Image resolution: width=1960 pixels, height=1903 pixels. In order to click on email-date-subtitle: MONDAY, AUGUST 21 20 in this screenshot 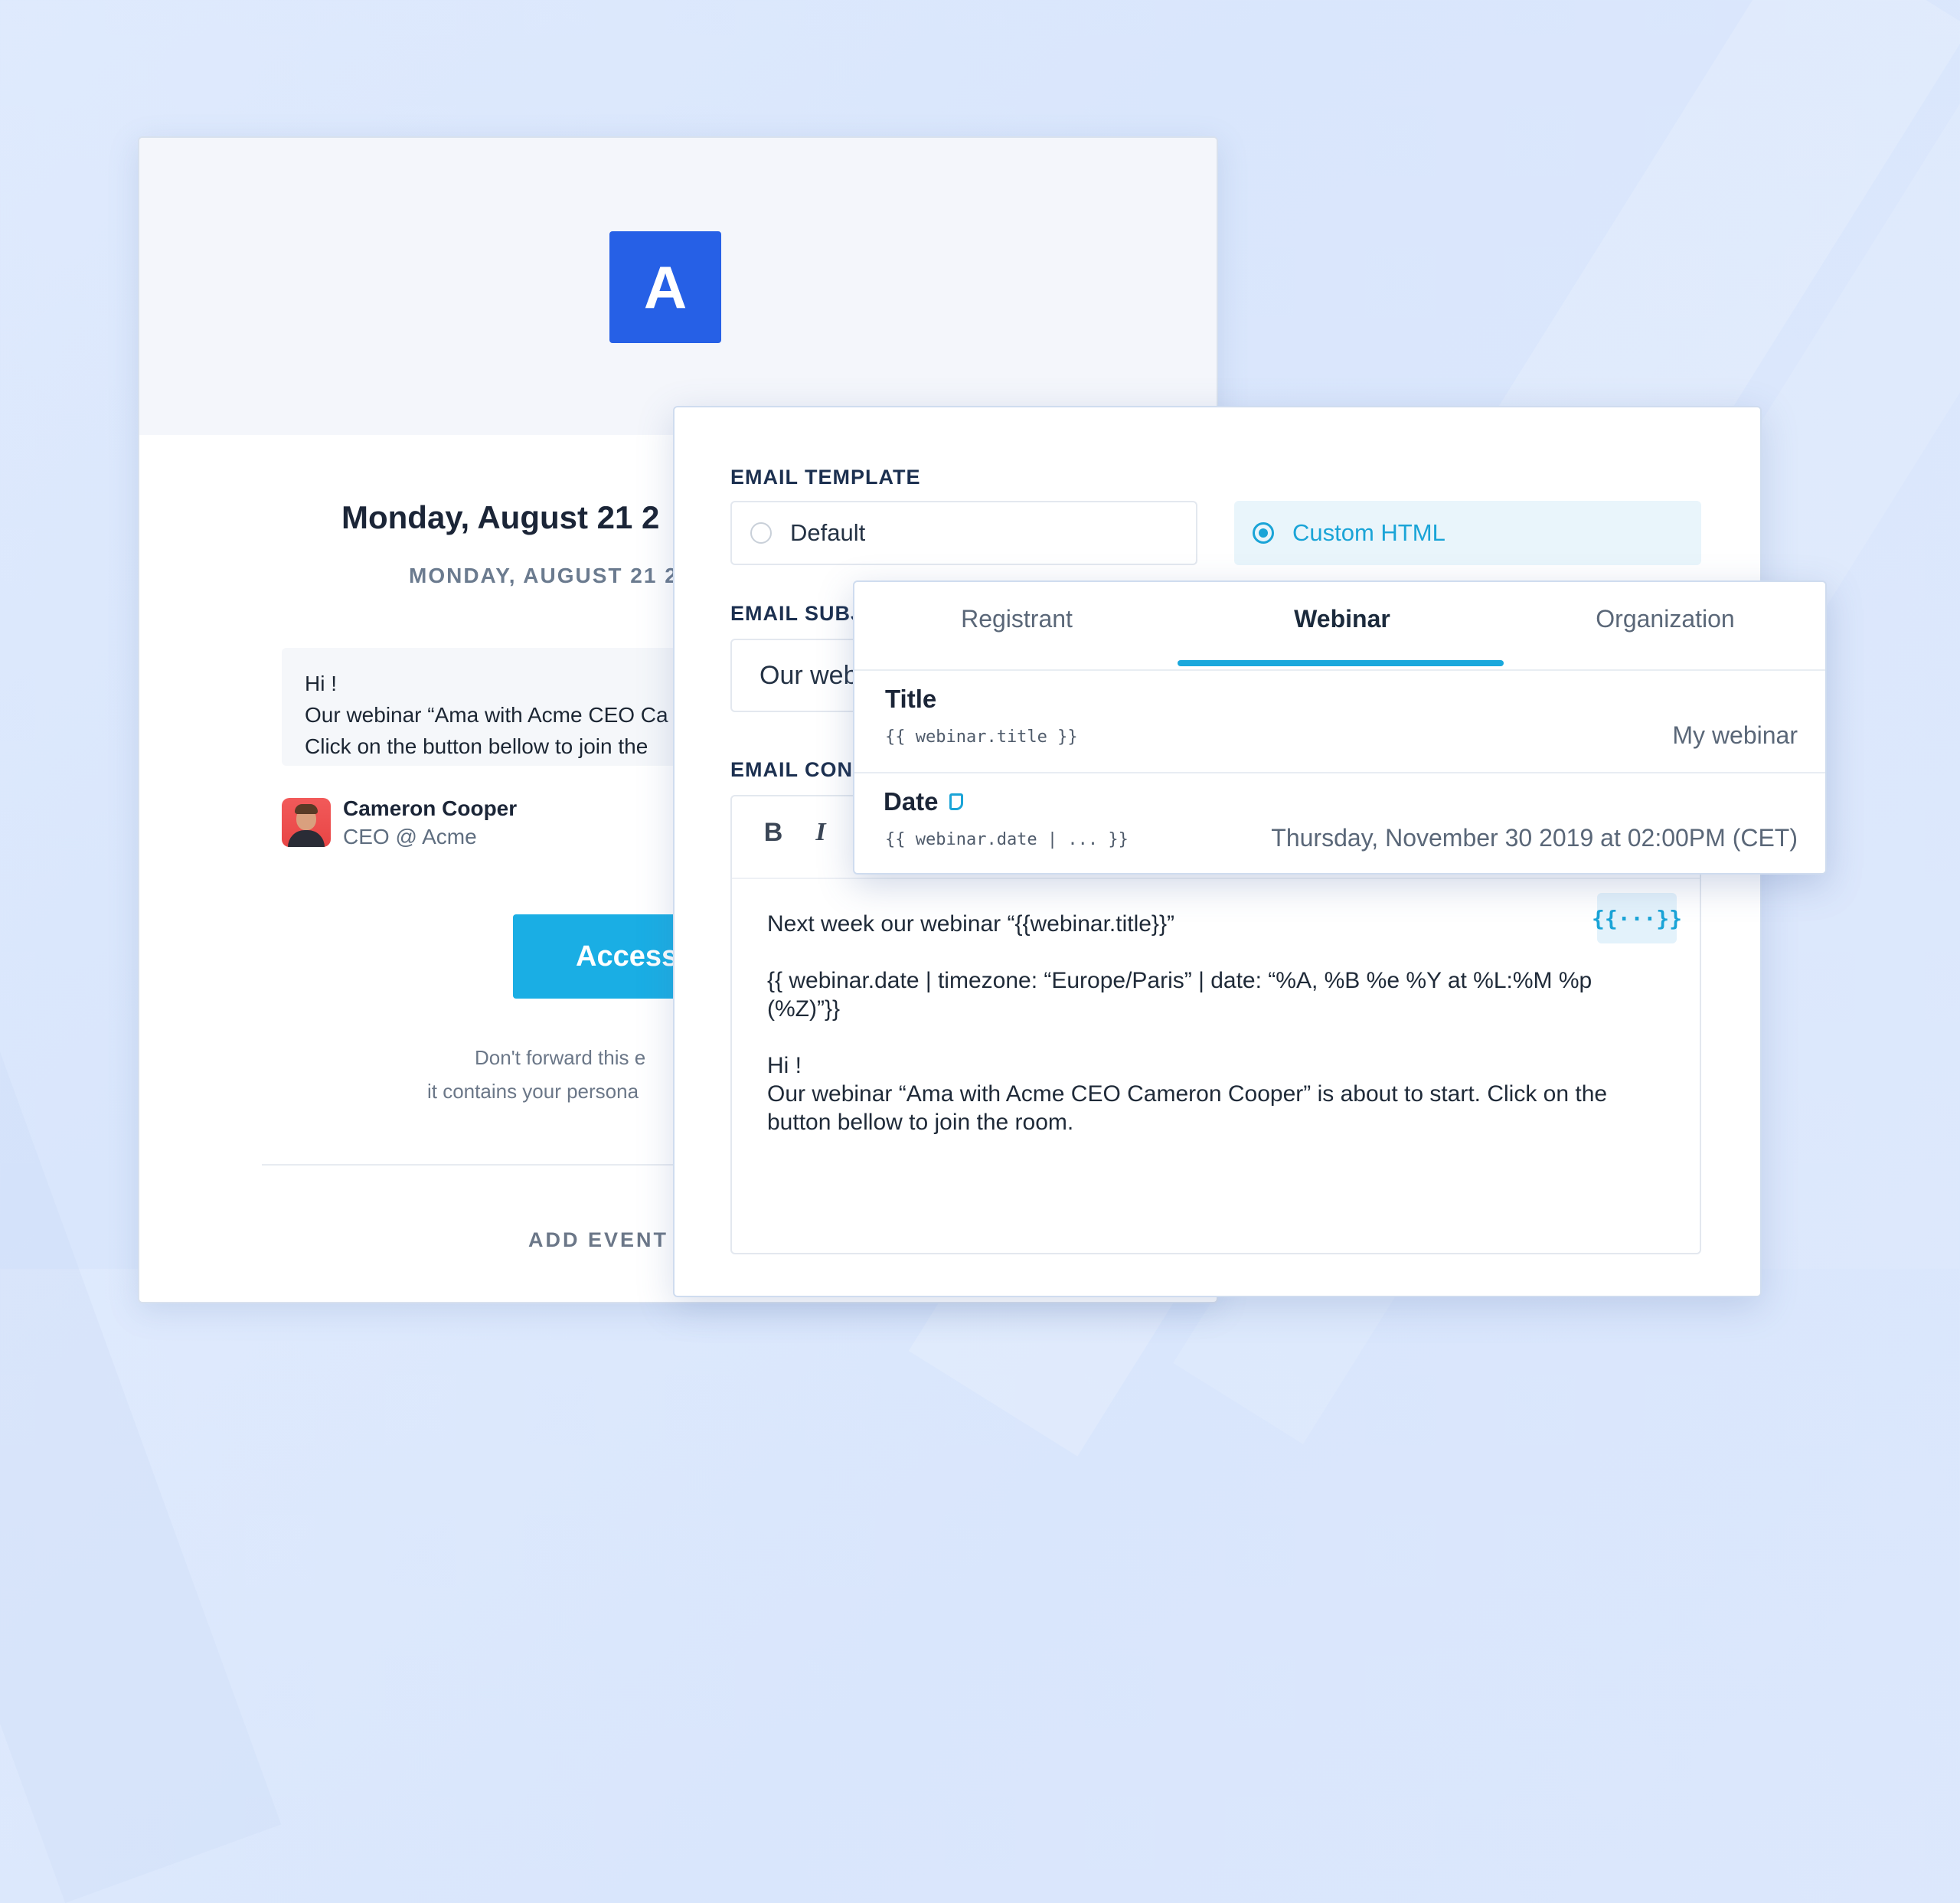, I will do `click(550, 575)`.